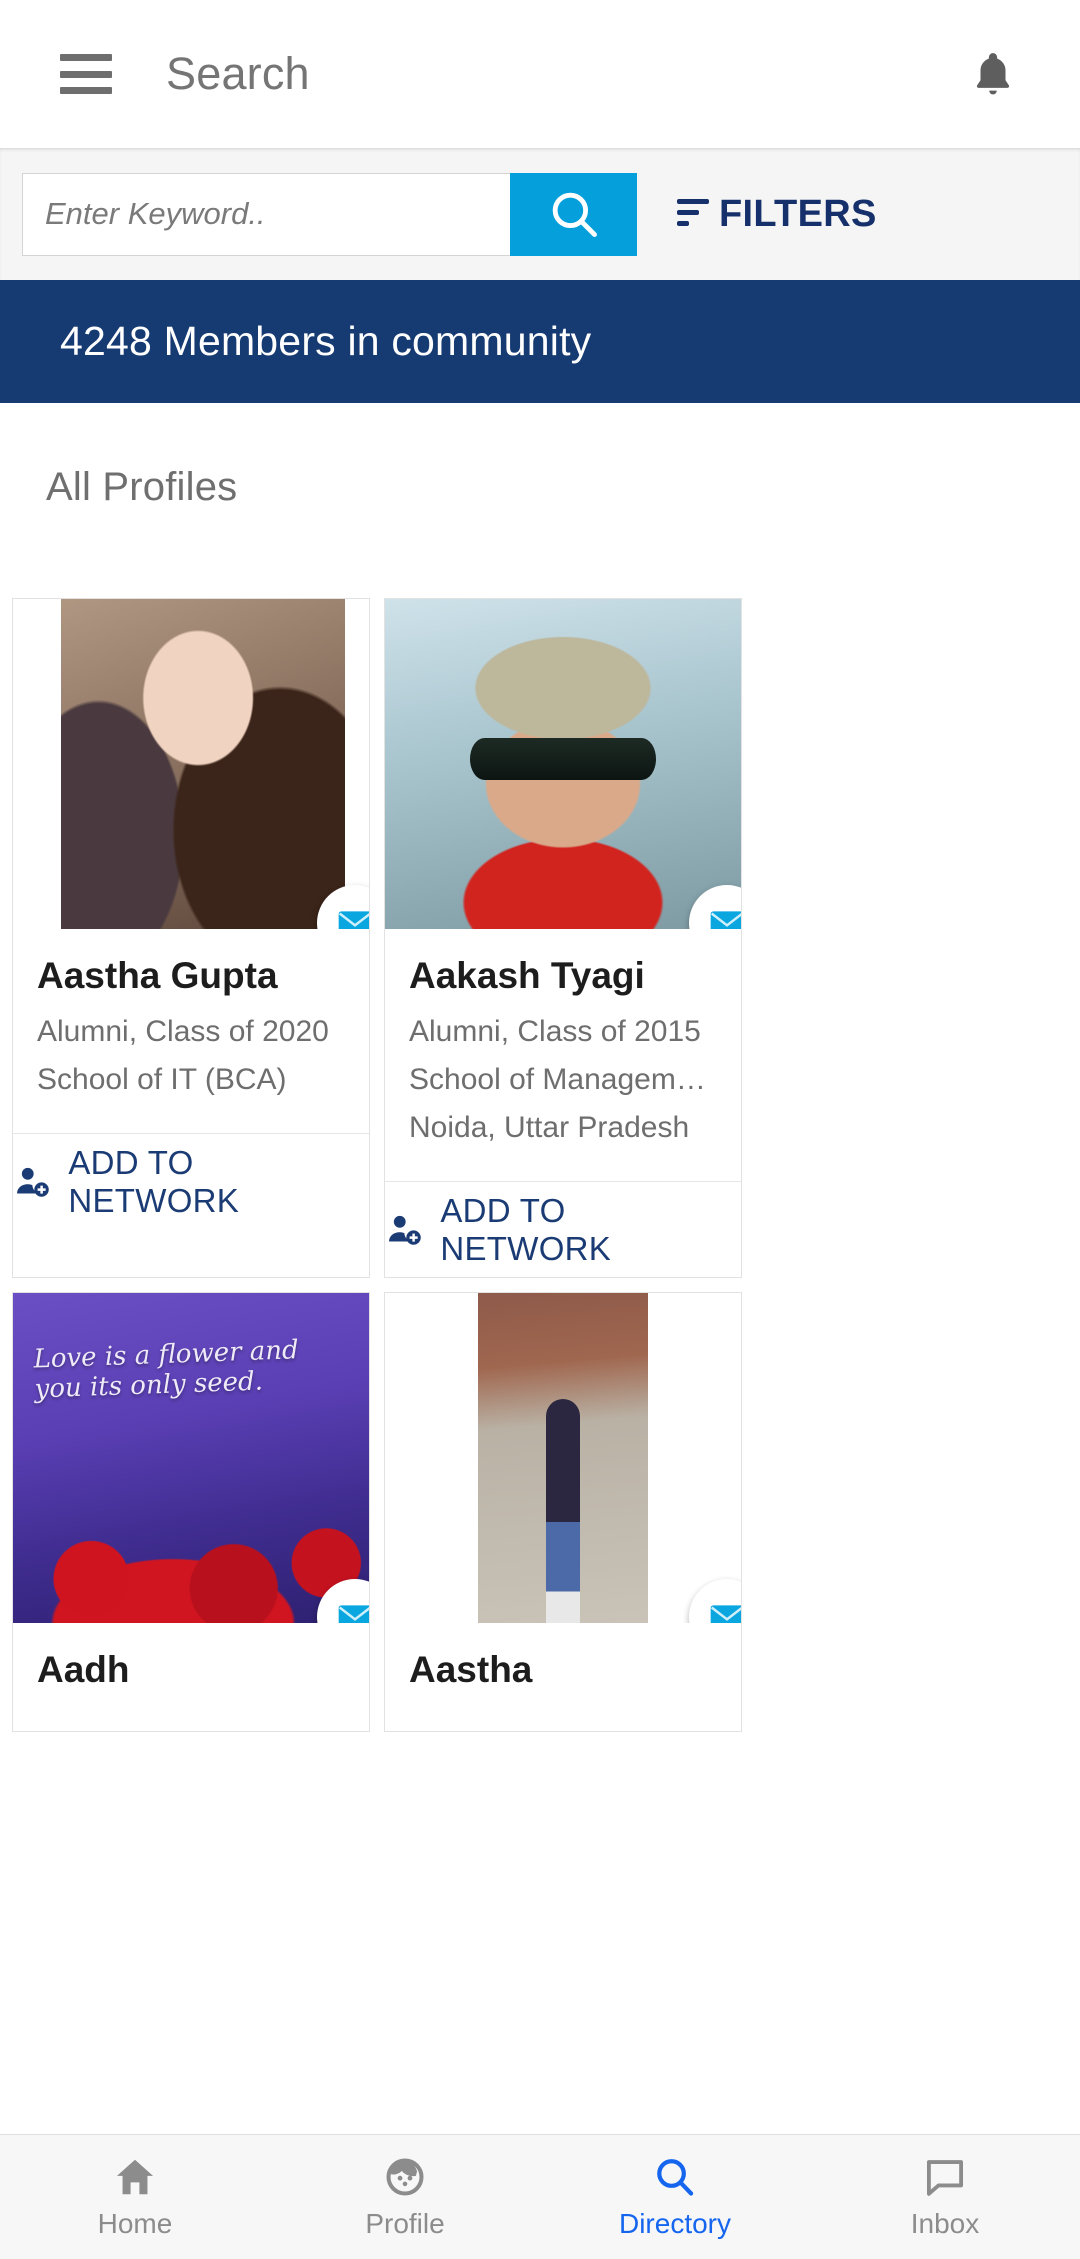 This screenshot has height=2259, width=1080. What do you see at coordinates (83, 1669) in the screenshot?
I see `profile-name: Aadh` at bounding box center [83, 1669].